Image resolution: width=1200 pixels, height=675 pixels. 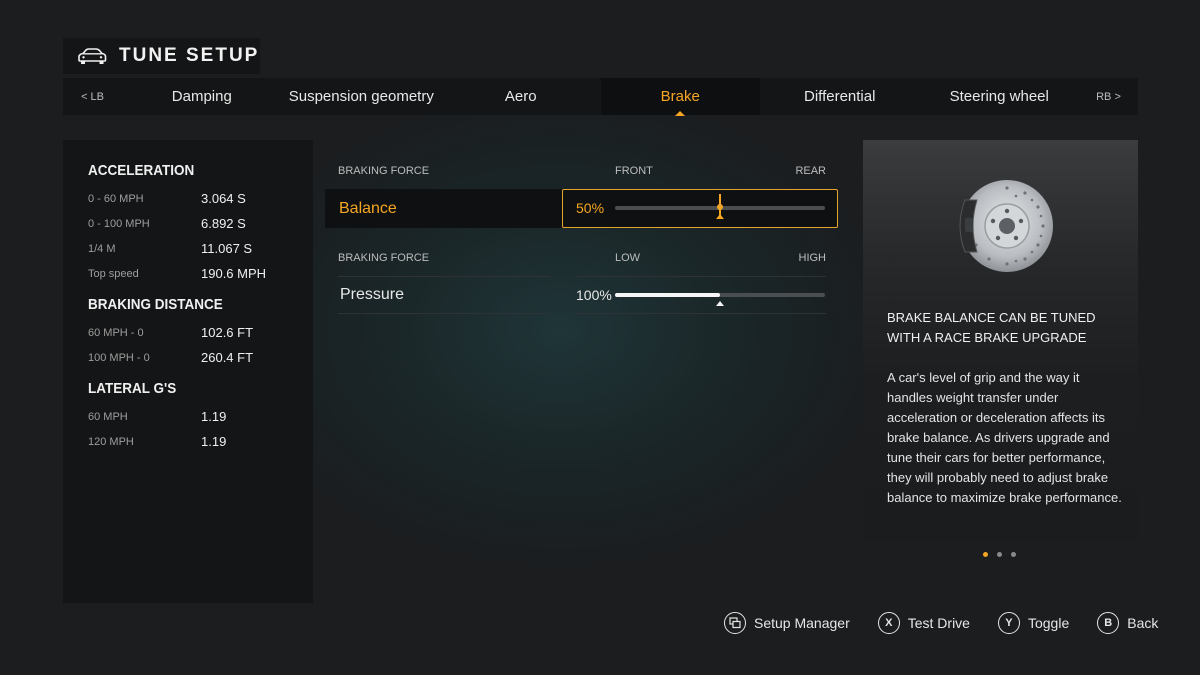 I want to click on balance-header-label: BRAKING FORCE, so click(x=384, y=171).